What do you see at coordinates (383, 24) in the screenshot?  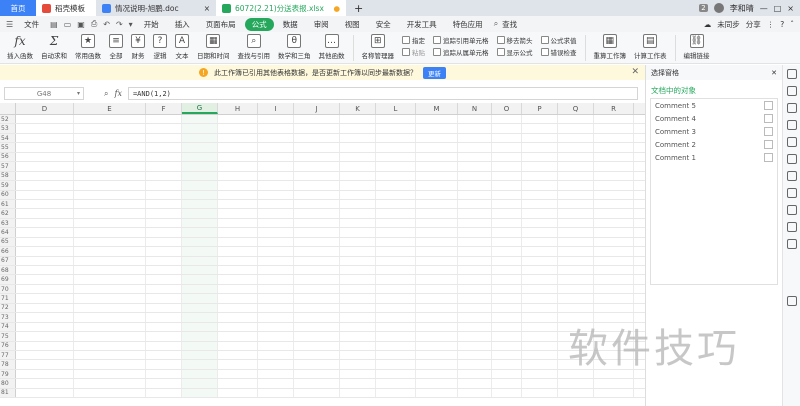 I see `menu-security: 安全` at bounding box center [383, 24].